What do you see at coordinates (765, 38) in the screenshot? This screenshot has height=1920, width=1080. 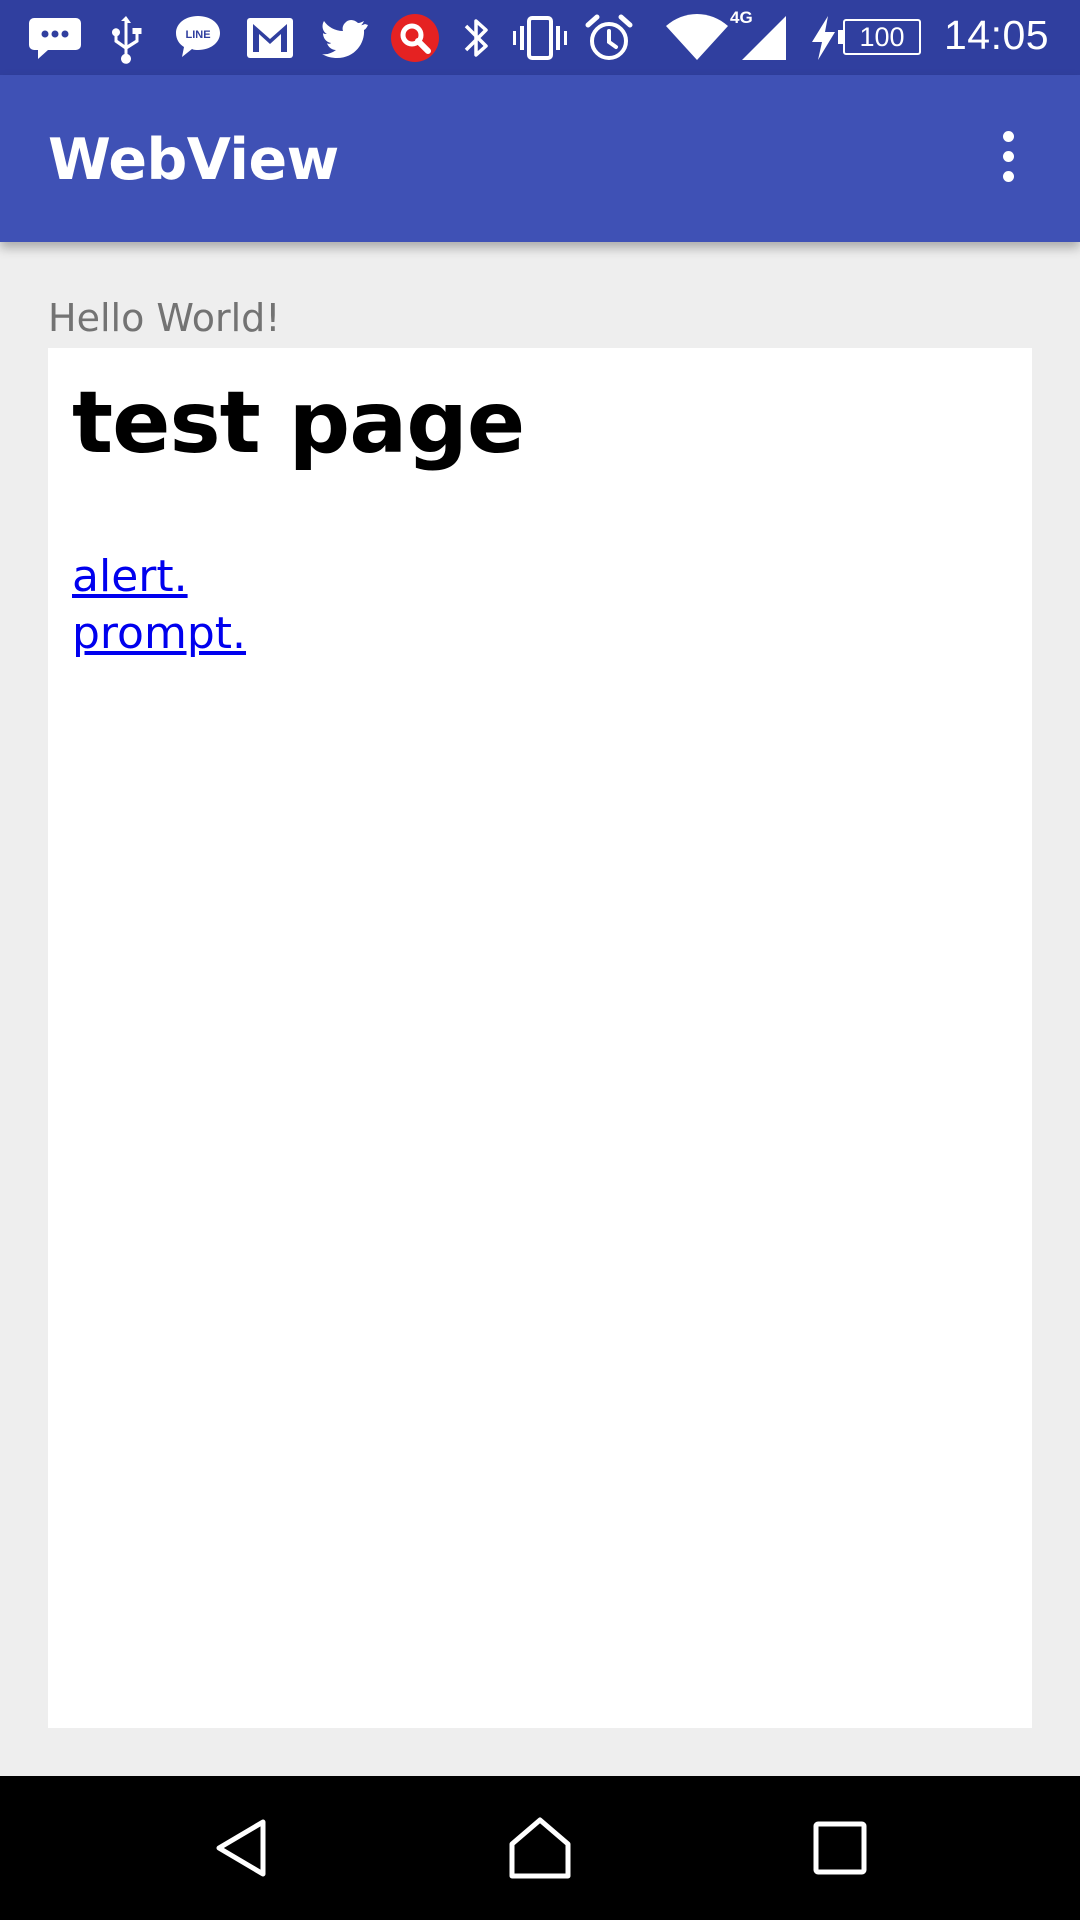 I see `cell-signal-icon` at bounding box center [765, 38].